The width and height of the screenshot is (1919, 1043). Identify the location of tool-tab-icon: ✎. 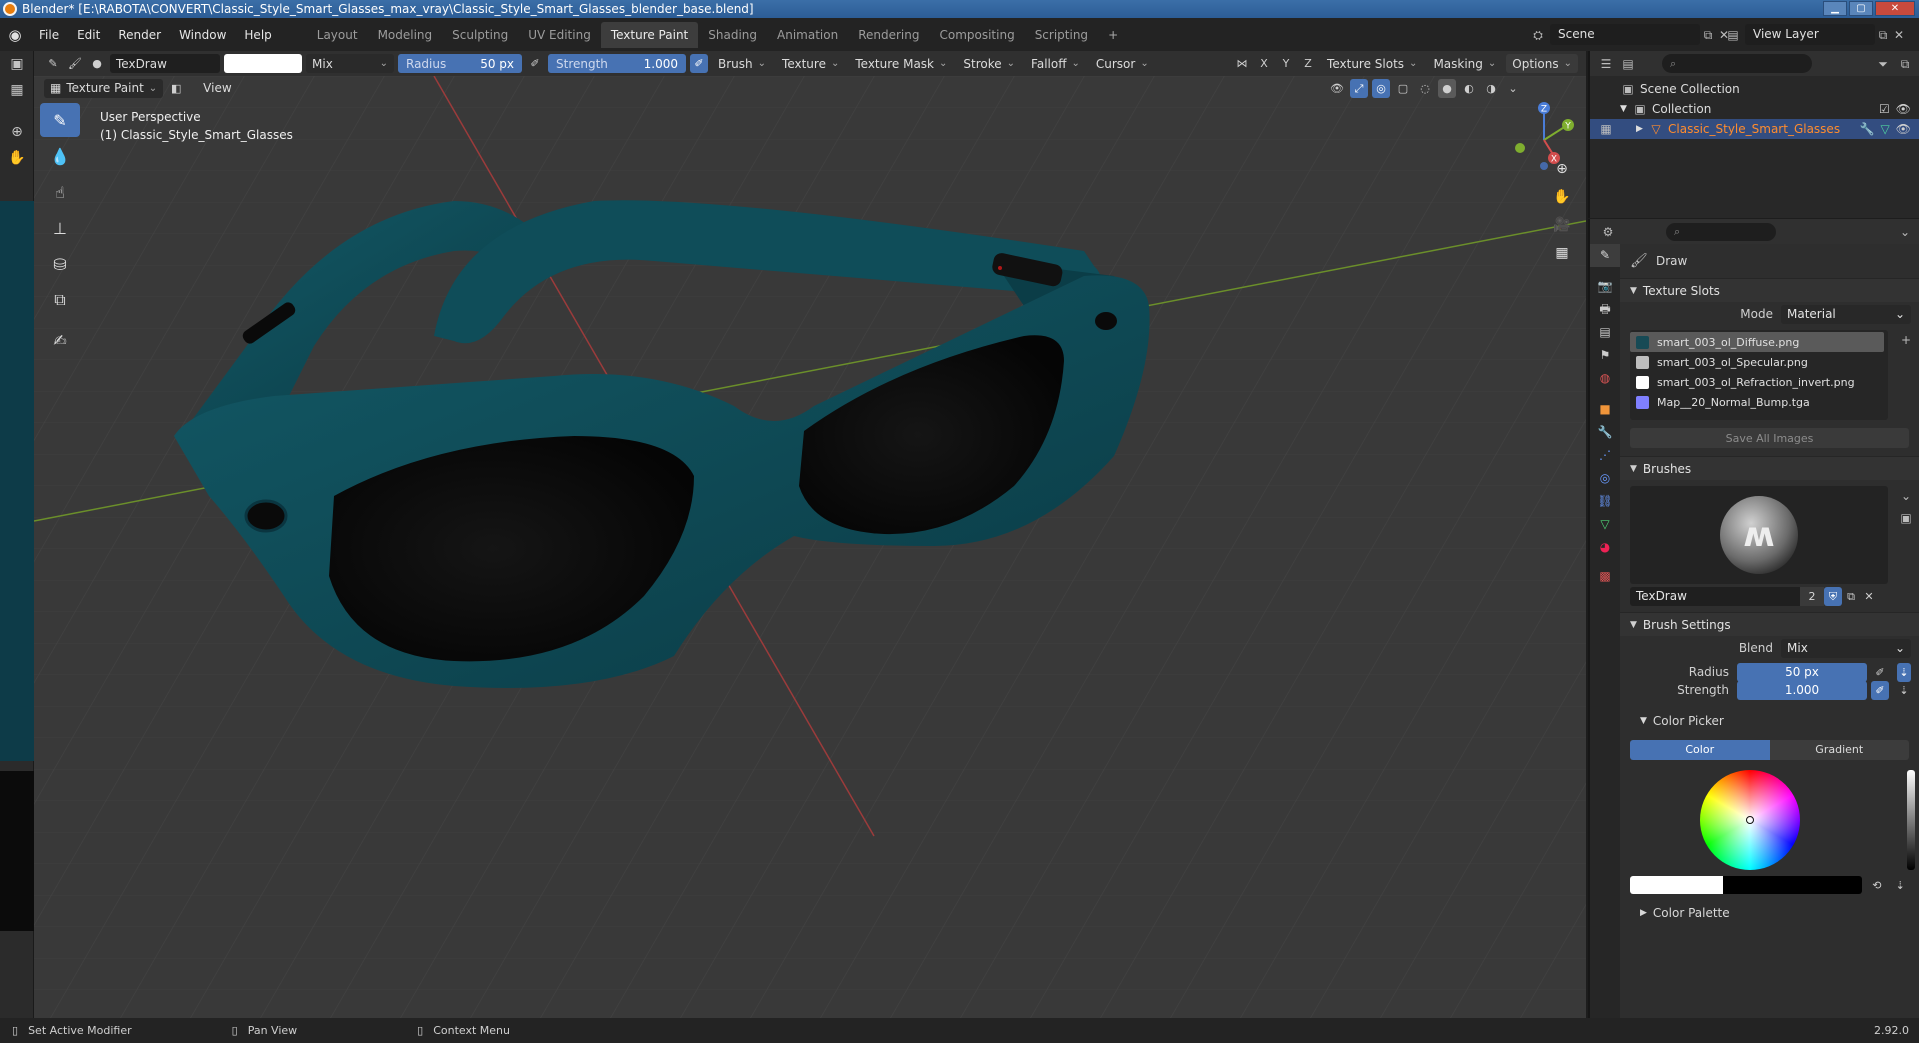
(1605, 255).